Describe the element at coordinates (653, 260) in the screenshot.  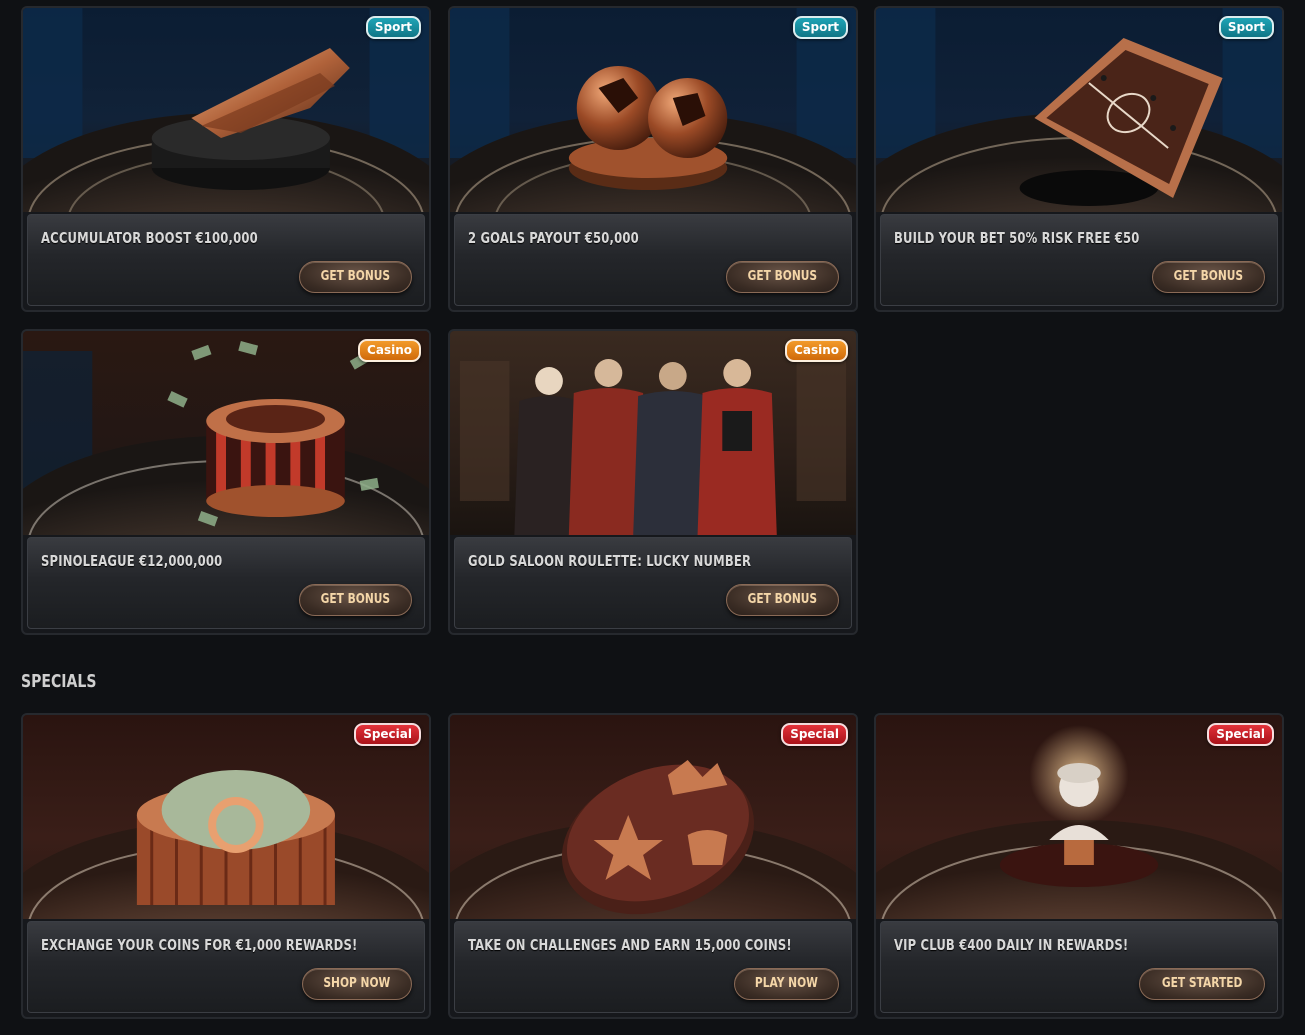
I see `card-body: 2 GOALS PAYOUT €50,000 GET BONUS` at that location.